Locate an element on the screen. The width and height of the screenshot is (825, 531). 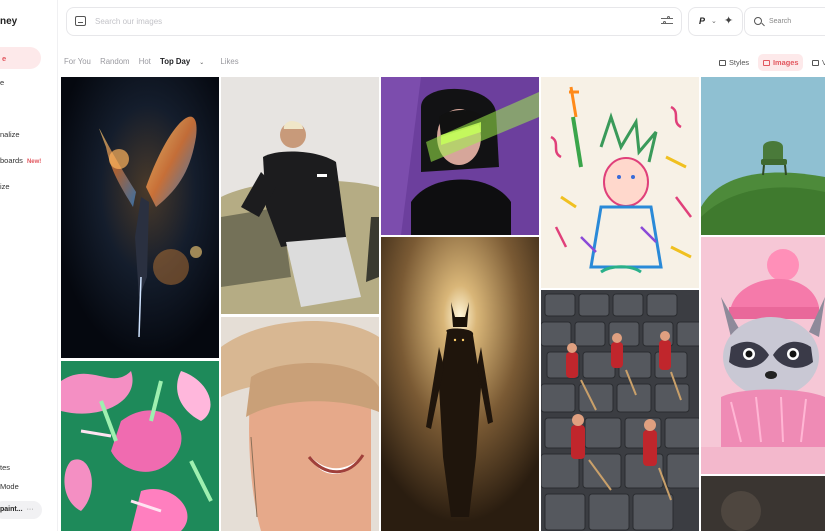
sidebar-item-moodboards: boards New! is located at coordinates (20, 160).